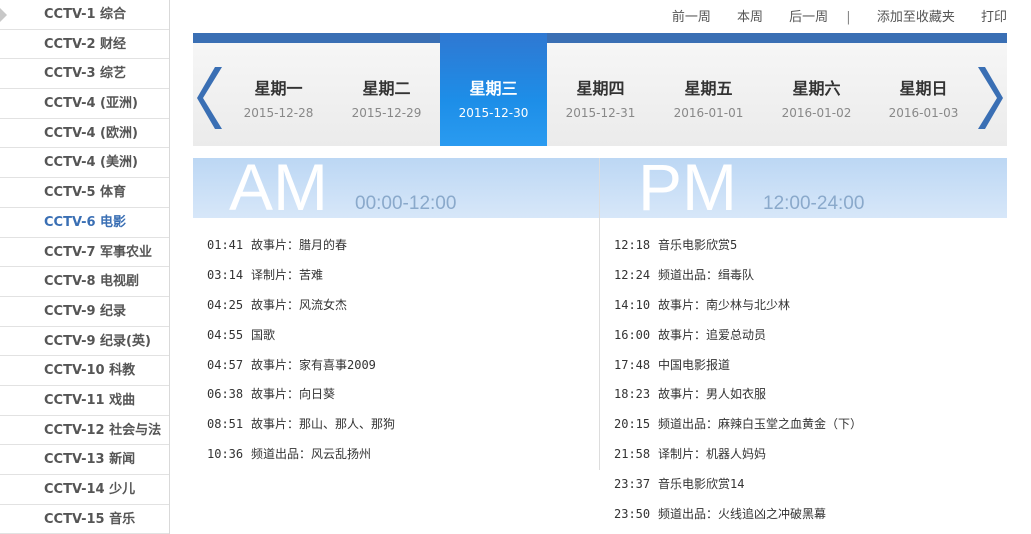 This screenshot has height=534, width=1031. I want to click on program-item: 16:00 故事片：追爱总动员, so click(809, 336).